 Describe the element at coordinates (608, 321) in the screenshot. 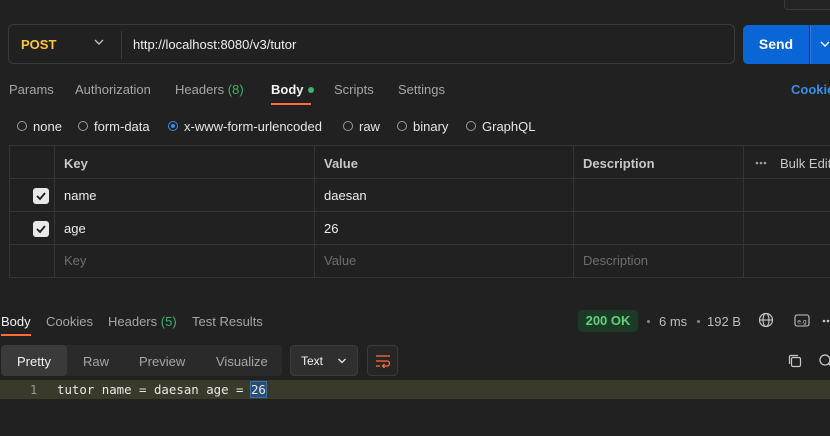

I see `status-badge: 200 OK` at that location.